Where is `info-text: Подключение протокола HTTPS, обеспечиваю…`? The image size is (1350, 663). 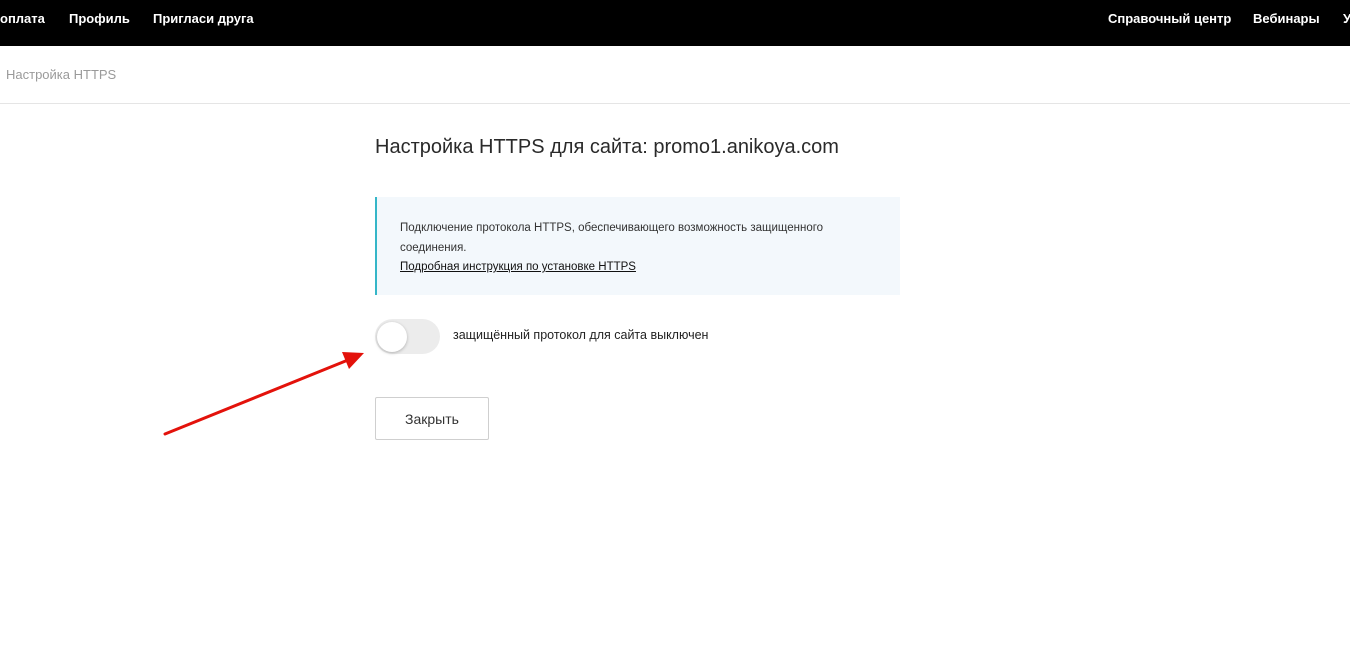 info-text: Подключение протокола HTTPS, обеспечиваю… is located at coordinates (612, 238).